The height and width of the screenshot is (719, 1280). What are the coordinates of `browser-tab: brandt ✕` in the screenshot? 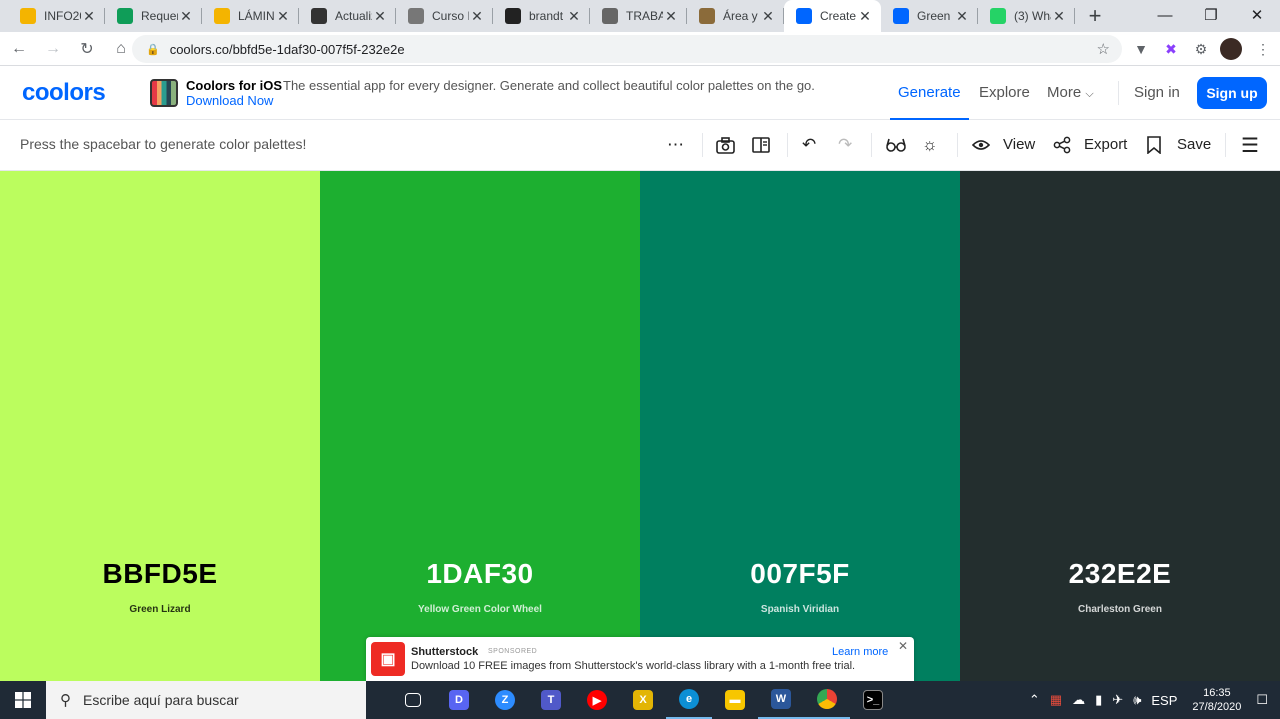 It's located at (541, 16).